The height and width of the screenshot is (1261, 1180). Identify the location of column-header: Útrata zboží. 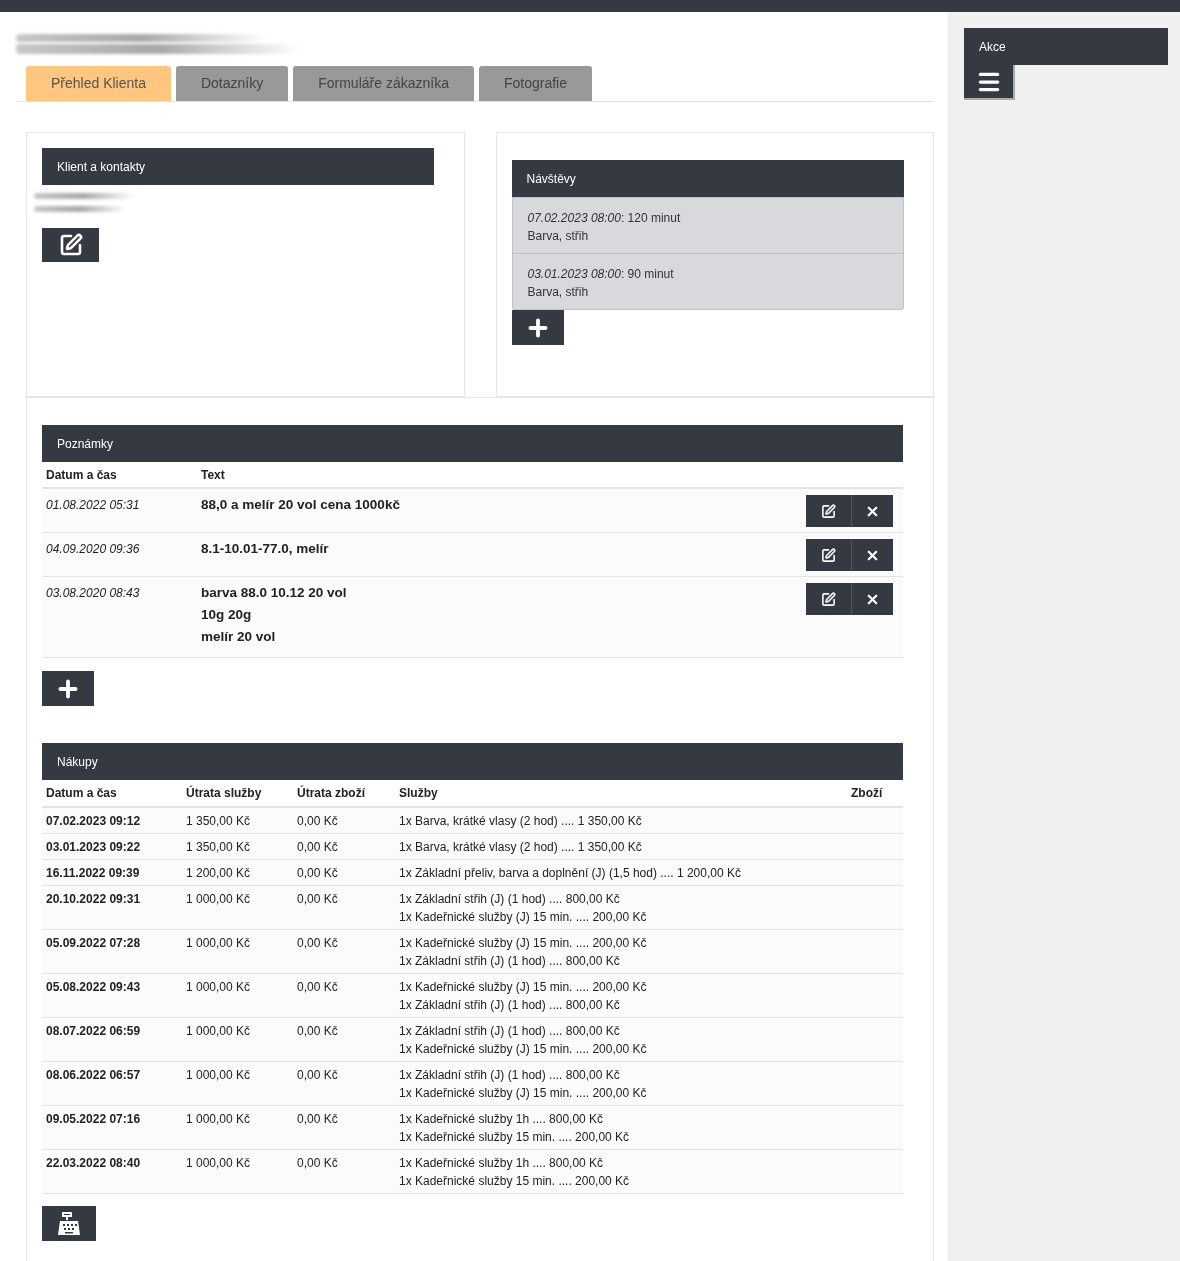
(331, 793).